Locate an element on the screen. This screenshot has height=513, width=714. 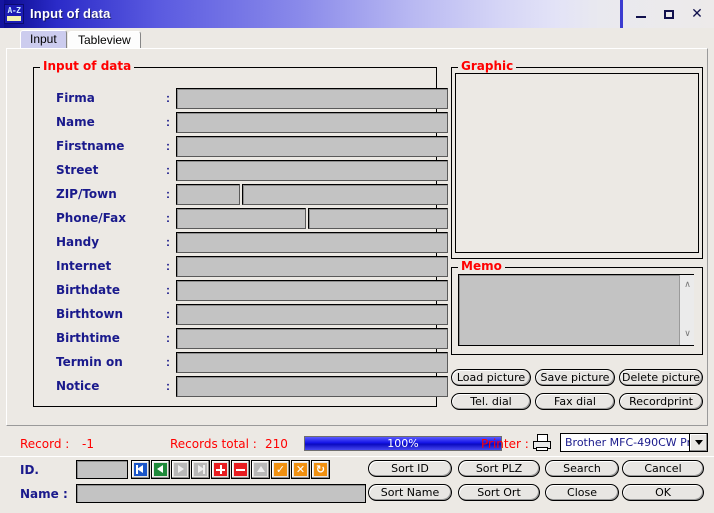
nav-refresh-icon: ↻ is located at coordinates (320, 469).